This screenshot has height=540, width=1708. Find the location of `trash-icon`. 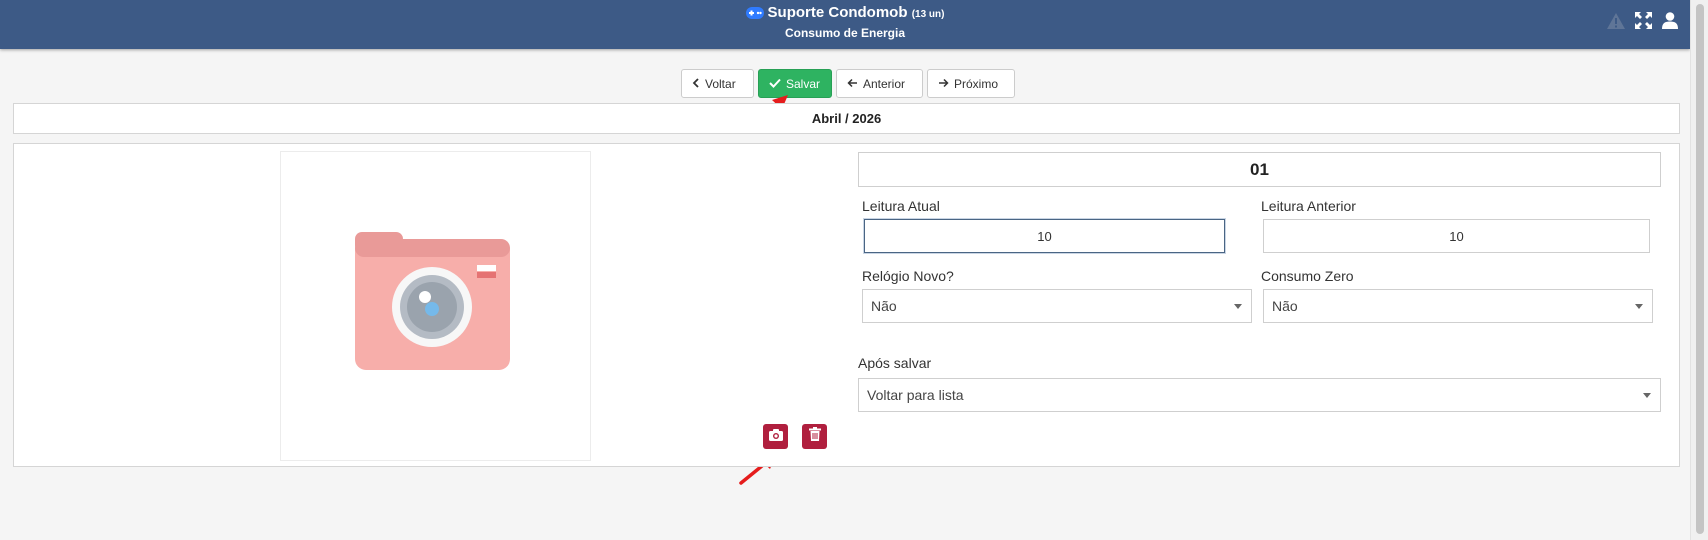

trash-icon is located at coordinates (814, 436).